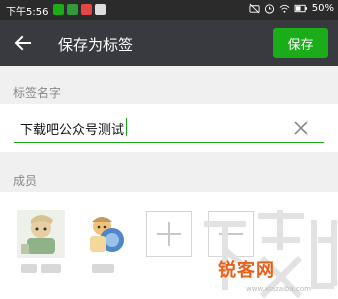 The width and height of the screenshot is (338, 299). I want to click on close-icon, so click(301, 128).